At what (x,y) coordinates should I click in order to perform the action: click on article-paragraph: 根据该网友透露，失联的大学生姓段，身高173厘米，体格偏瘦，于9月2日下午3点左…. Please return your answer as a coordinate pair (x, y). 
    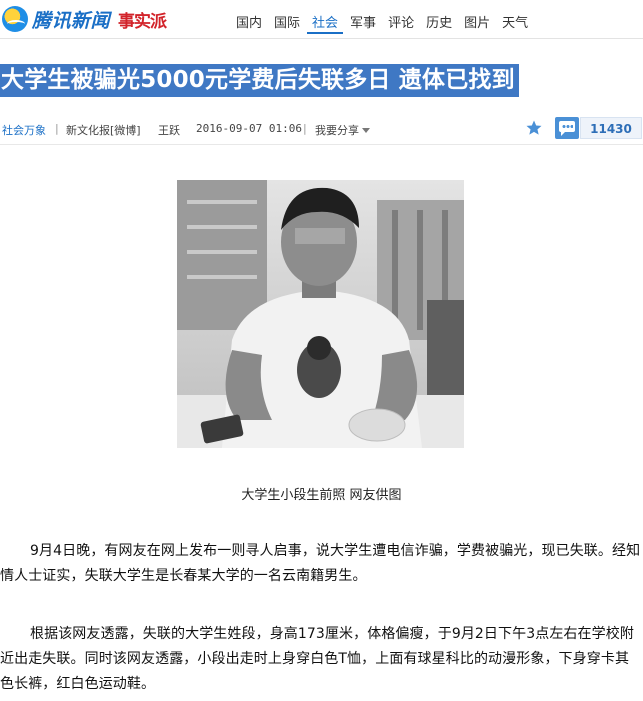
    Looking at the image, I should click on (317, 659).